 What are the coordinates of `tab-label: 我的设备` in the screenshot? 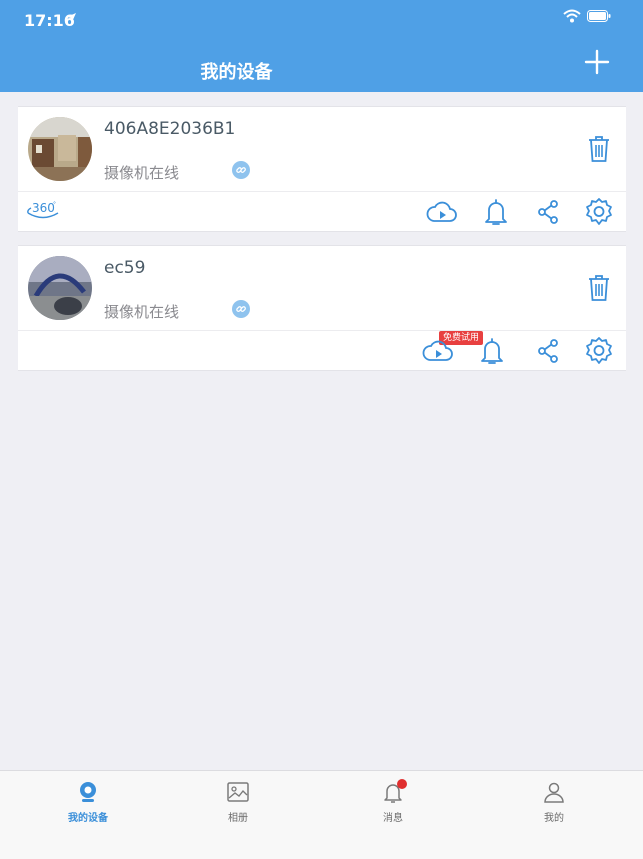 It's located at (88, 818).